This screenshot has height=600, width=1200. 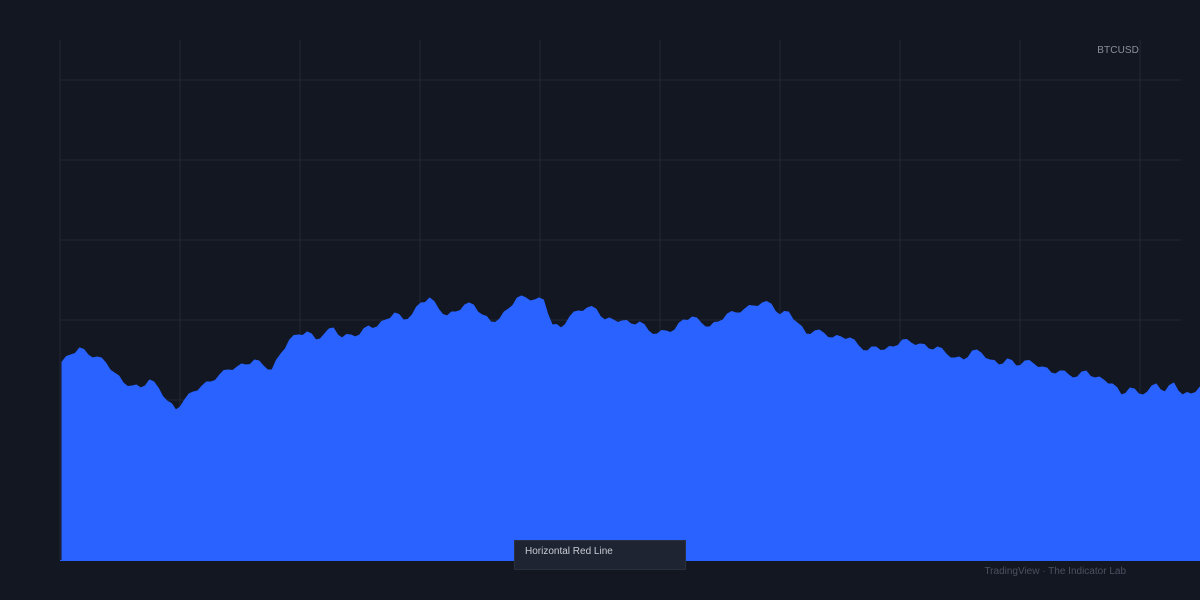 I want to click on symbol-label: BTCUSD, so click(x=1118, y=50).